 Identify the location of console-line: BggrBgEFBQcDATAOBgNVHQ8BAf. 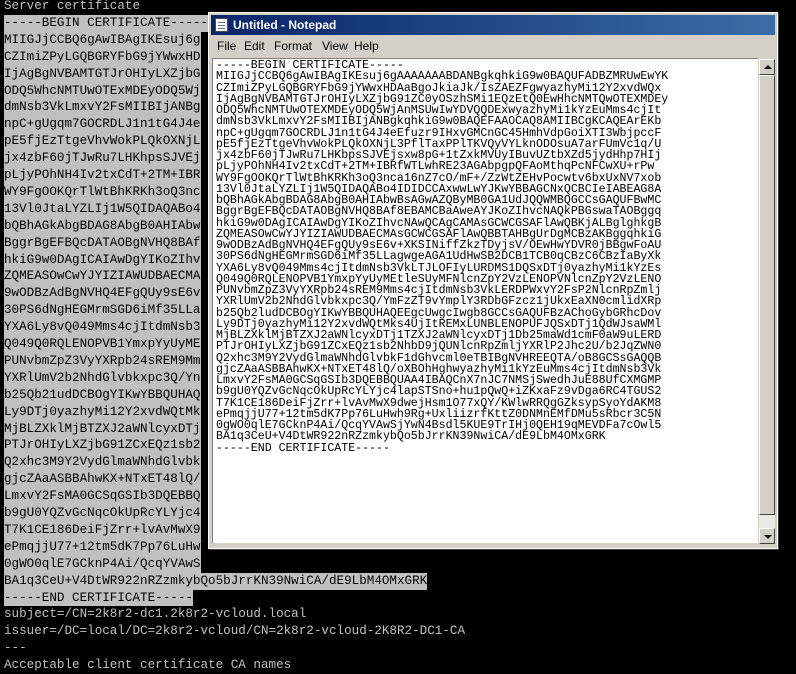
(102, 243).